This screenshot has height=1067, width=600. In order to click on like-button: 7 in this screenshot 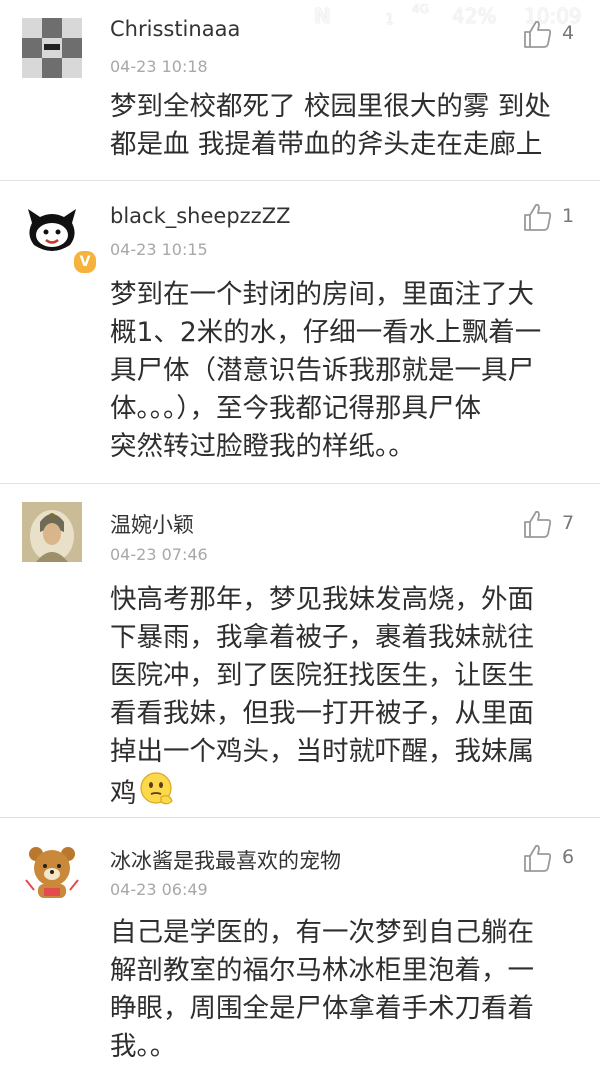, I will do `click(552, 525)`.